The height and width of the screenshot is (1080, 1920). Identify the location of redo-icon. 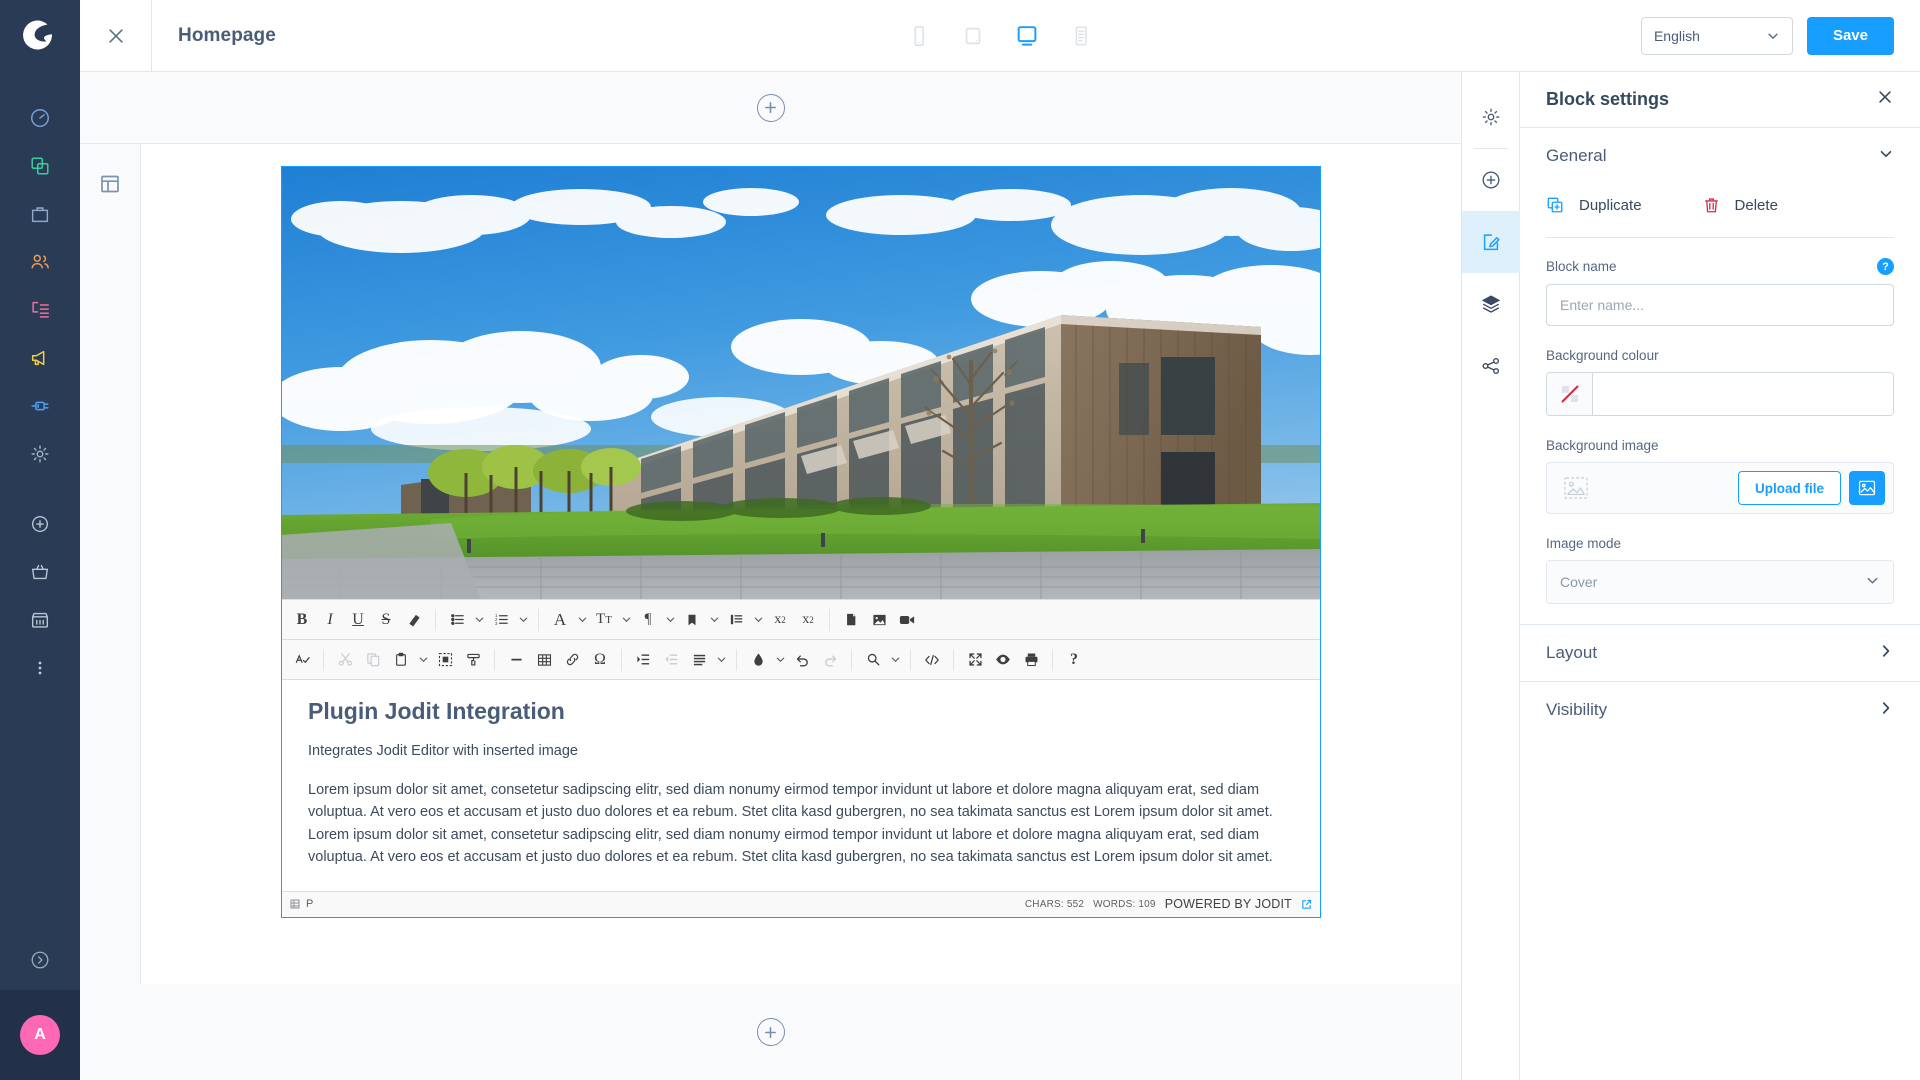
(830, 660).